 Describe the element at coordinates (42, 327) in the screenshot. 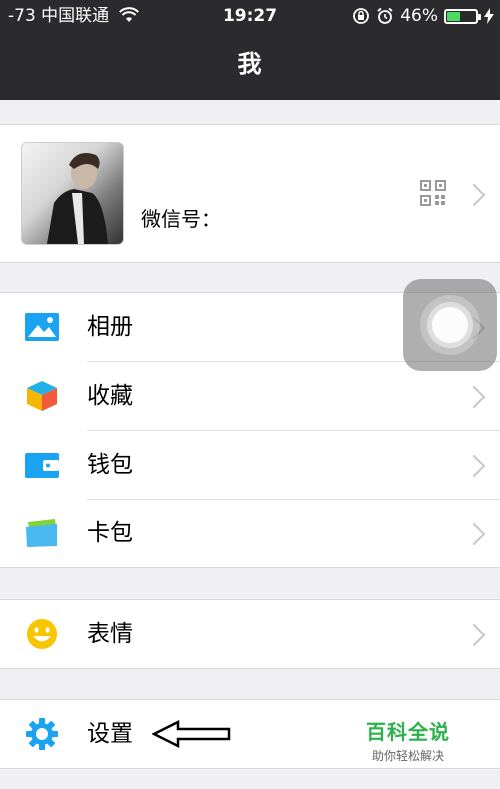

I see `album-icon` at that location.